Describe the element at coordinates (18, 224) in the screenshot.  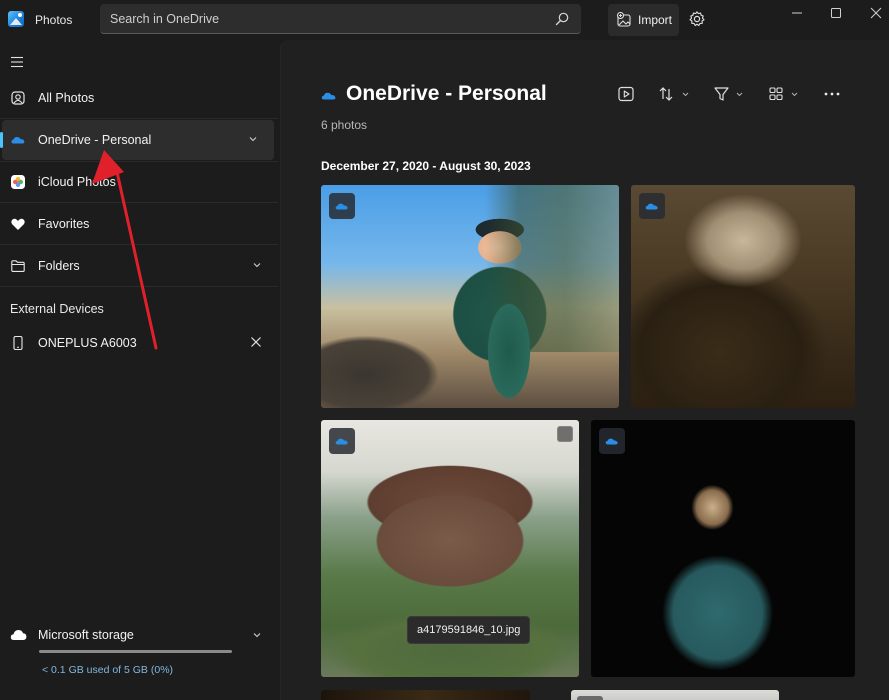
I see `heart-icon` at that location.